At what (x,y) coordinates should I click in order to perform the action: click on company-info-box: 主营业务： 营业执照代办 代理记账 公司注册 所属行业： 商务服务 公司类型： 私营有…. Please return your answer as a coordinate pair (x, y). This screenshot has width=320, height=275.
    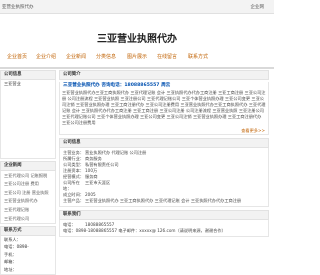
    Looking at the image, I should click on (164, 177).